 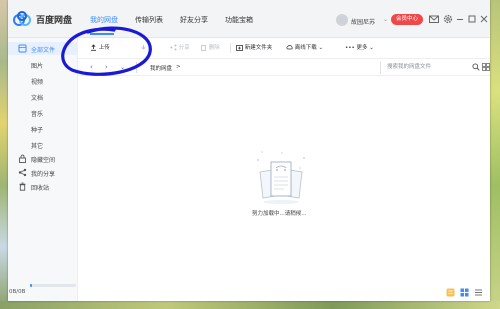 I want to click on new-folder-label: 新建文件夹, so click(x=258, y=48).